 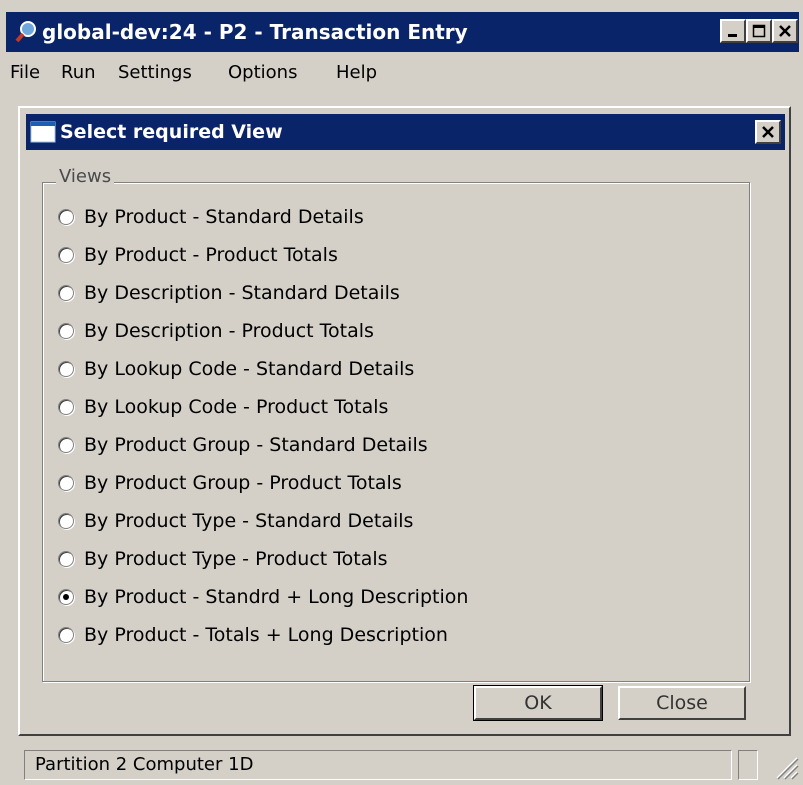 I want to click on status-bar: Partition 2 Computer 1D, so click(x=411, y=765).